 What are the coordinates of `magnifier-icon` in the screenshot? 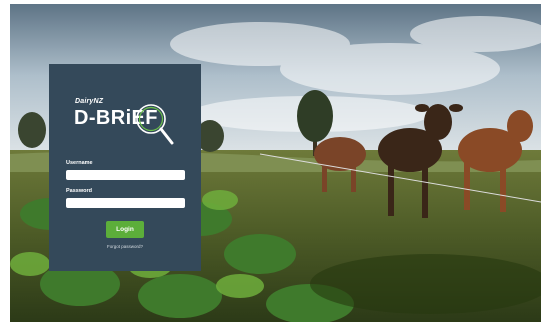 It's located at (155, 124).